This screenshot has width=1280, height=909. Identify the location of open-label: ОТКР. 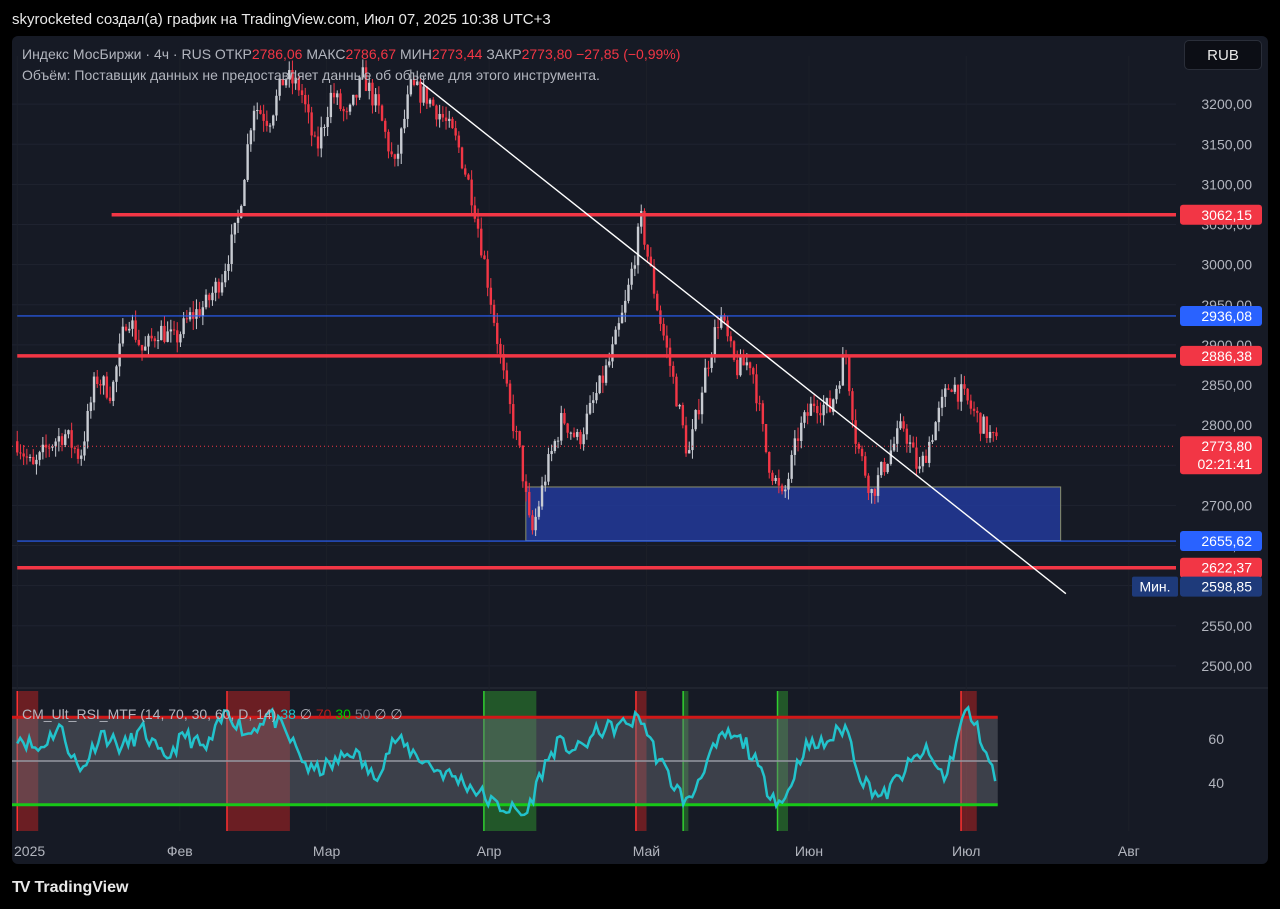
(233, 54).